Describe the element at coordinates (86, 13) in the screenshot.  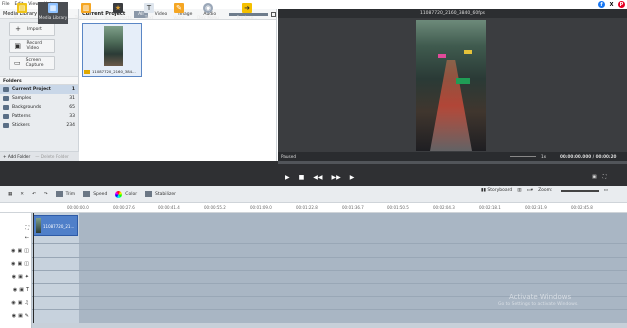
I see `transitions-tool: ▥ Transitions` at that location.